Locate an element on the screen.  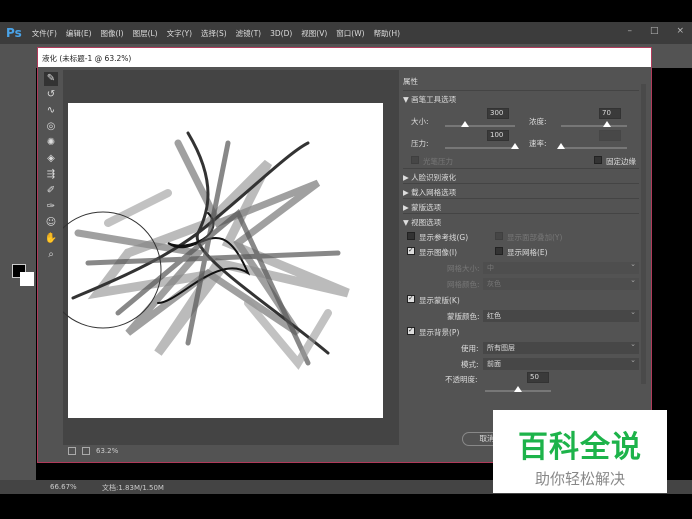
menu-file: 文件(F) is located at coordinates (44, 33).